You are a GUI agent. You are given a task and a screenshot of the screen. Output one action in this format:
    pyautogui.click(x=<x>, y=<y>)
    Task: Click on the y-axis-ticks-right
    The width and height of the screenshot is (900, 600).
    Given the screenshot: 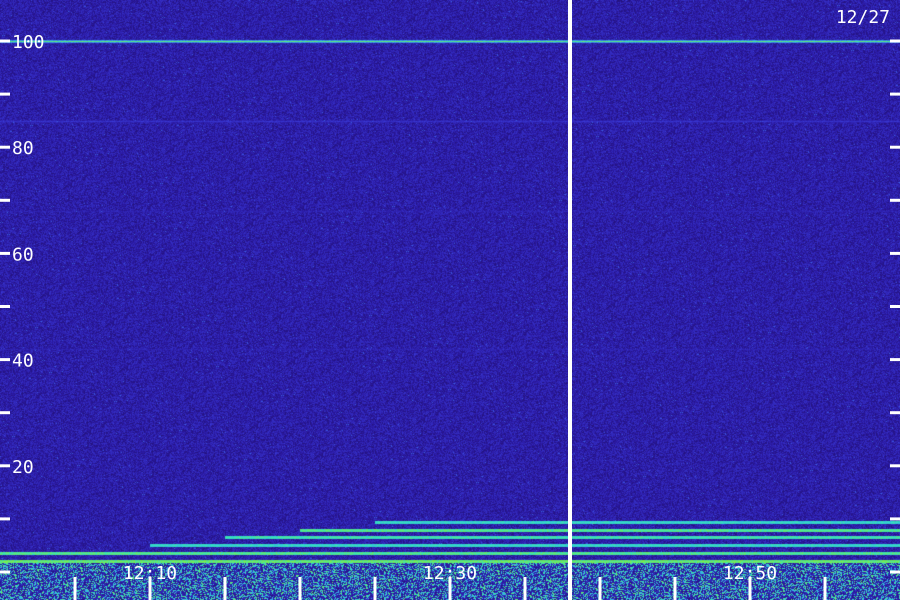 What is the action you would take?
    pyautogui.click(x=895, y=306)
    